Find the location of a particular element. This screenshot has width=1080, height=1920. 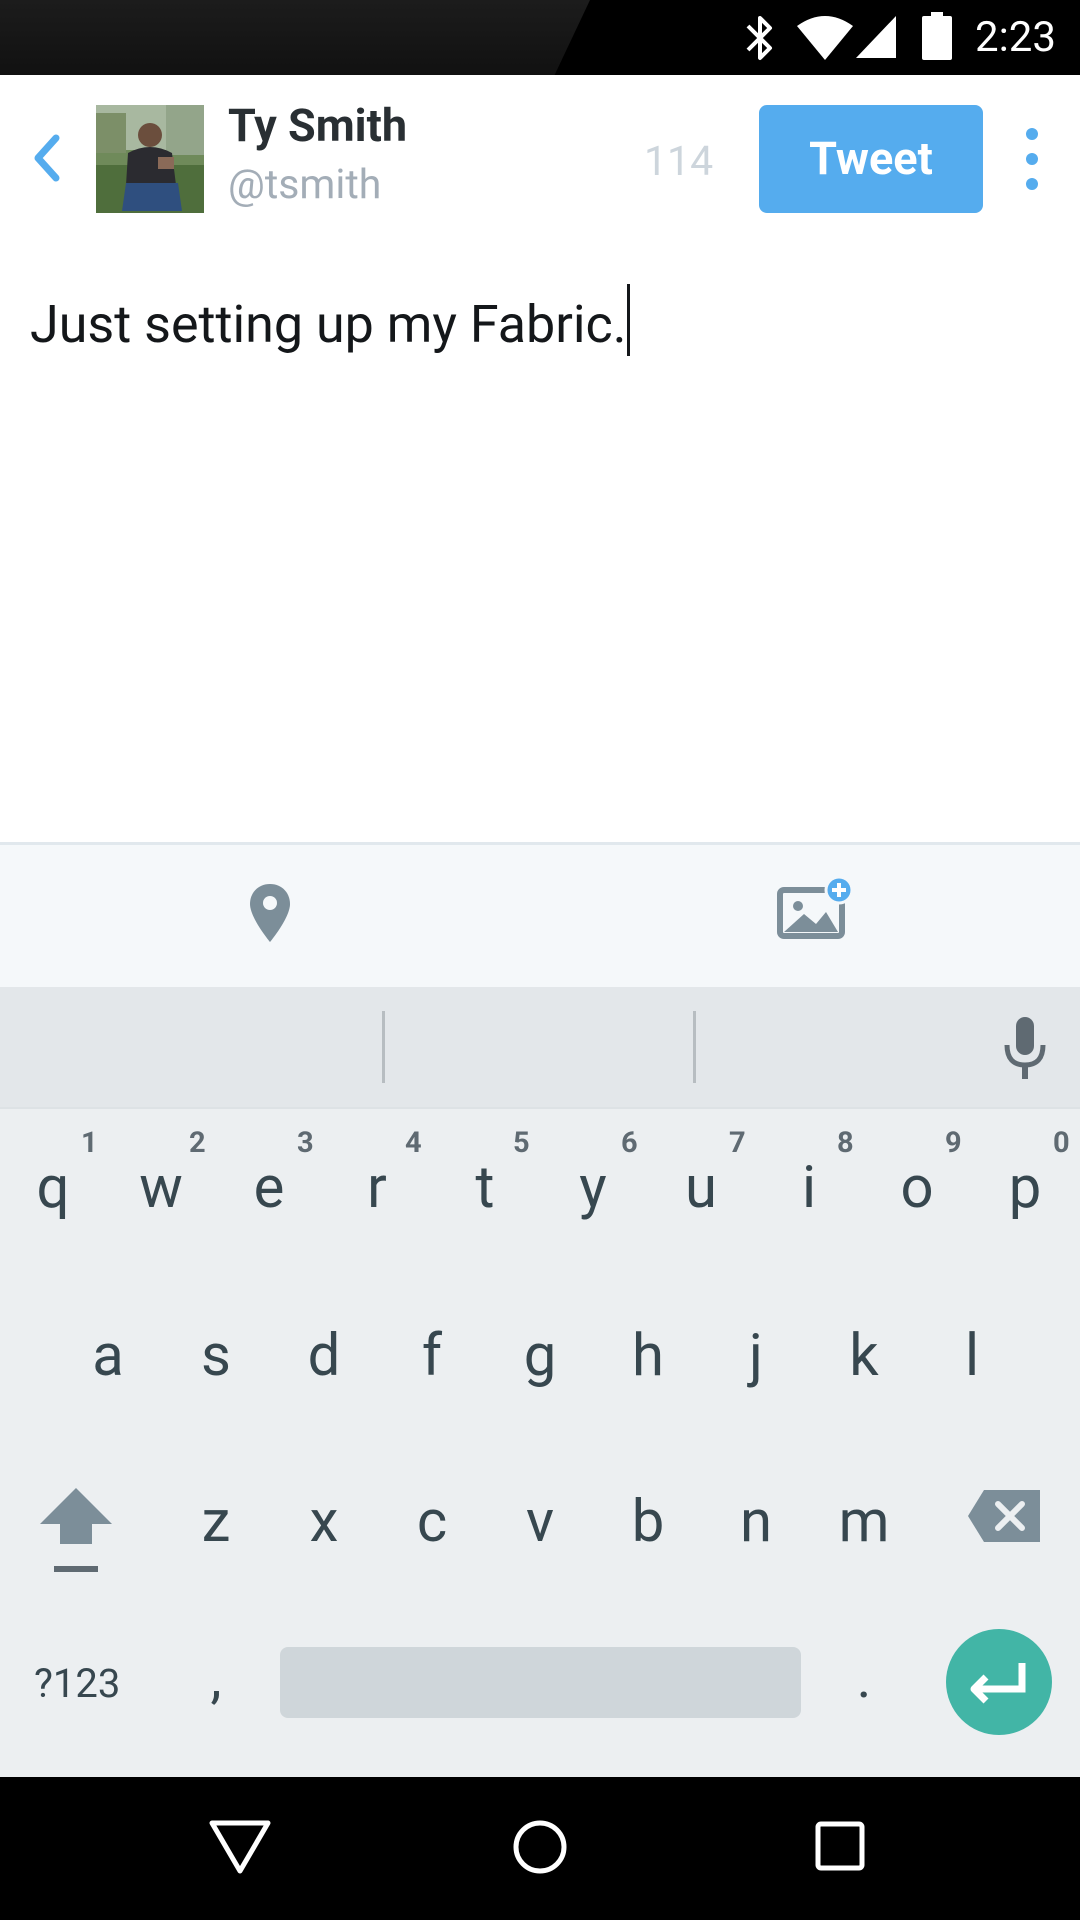

navigation-bar is located at coordinates (540, 1848).